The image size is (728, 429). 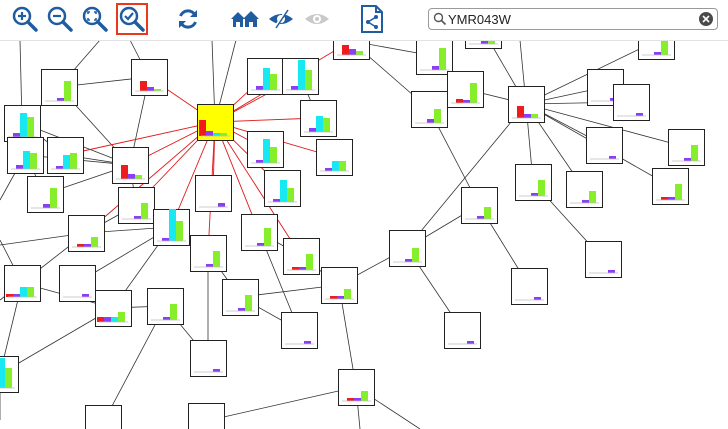 I want to click on refresh-button, so click(x=188, y=19).